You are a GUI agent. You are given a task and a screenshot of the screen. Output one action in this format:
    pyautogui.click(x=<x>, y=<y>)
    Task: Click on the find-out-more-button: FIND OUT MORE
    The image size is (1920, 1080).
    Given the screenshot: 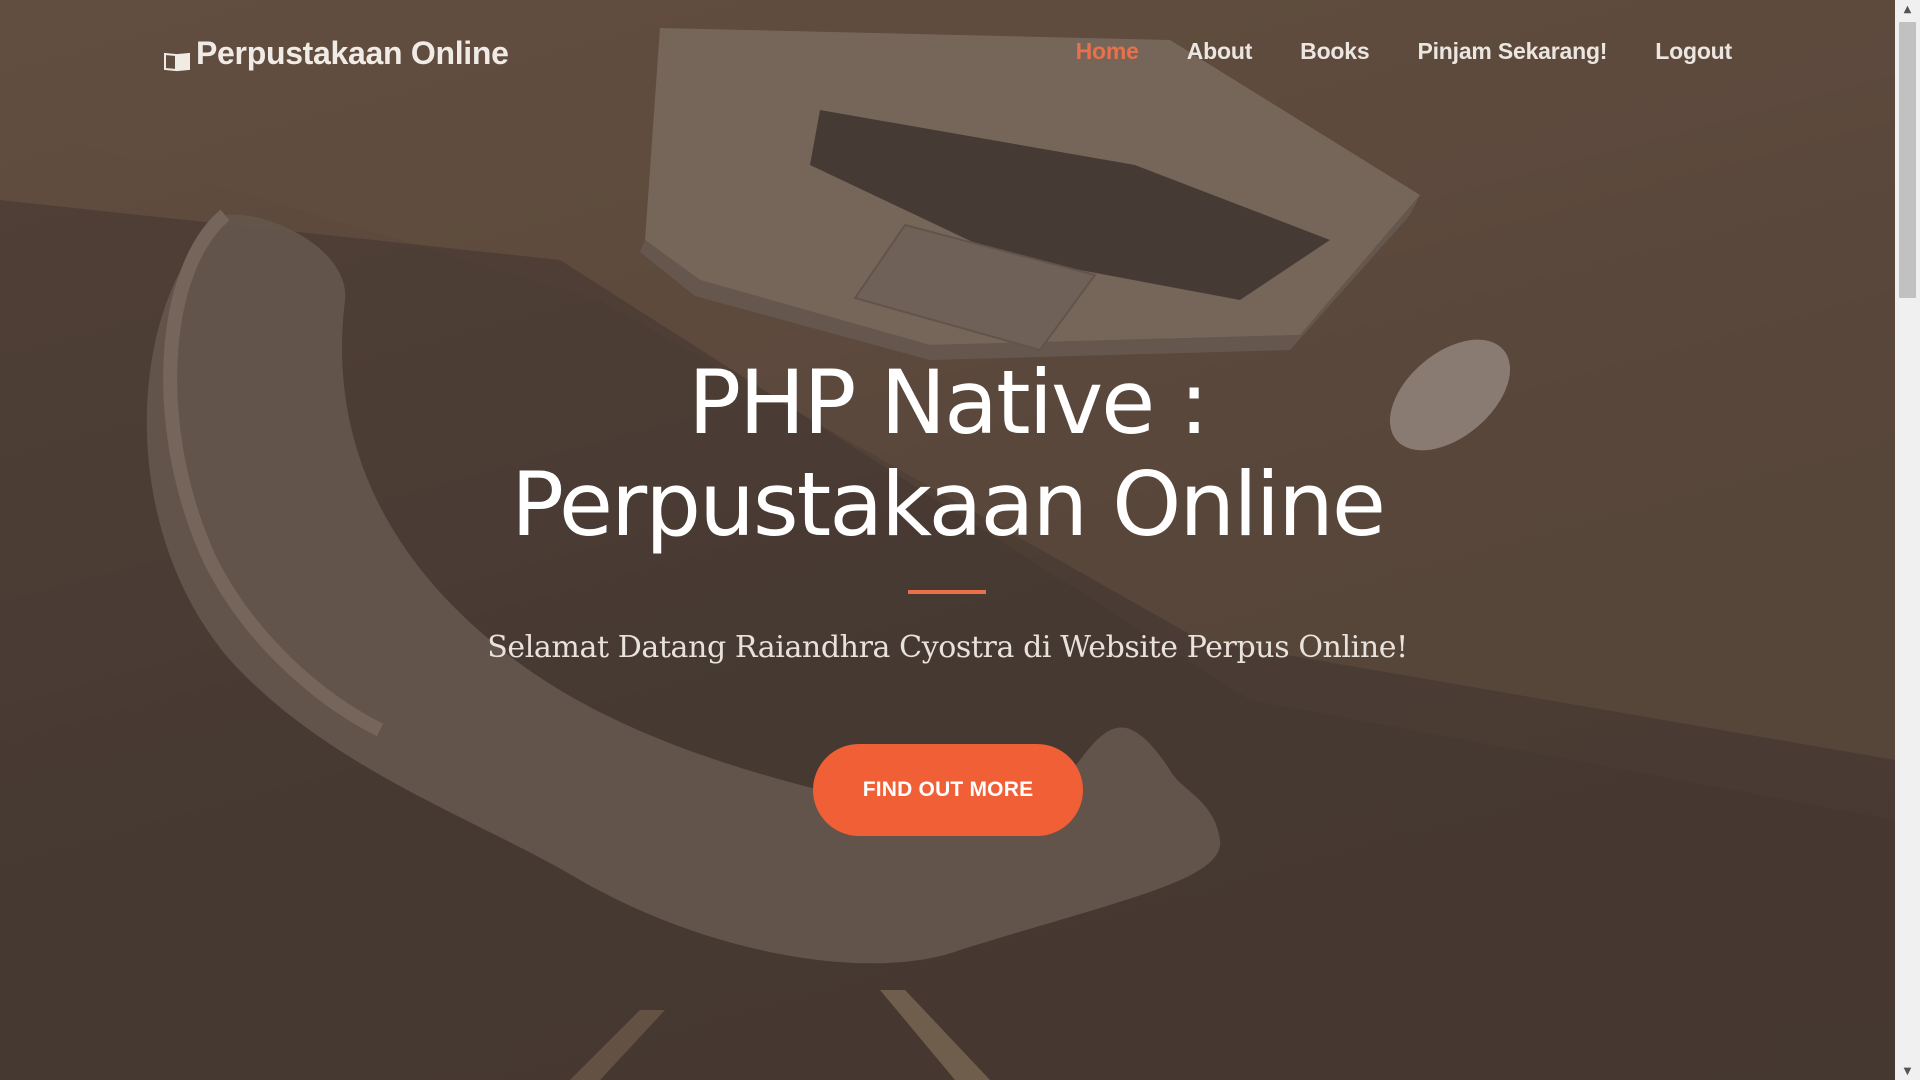 What is the action you would take?
    pyautogui.click(x=948, y=790)
    